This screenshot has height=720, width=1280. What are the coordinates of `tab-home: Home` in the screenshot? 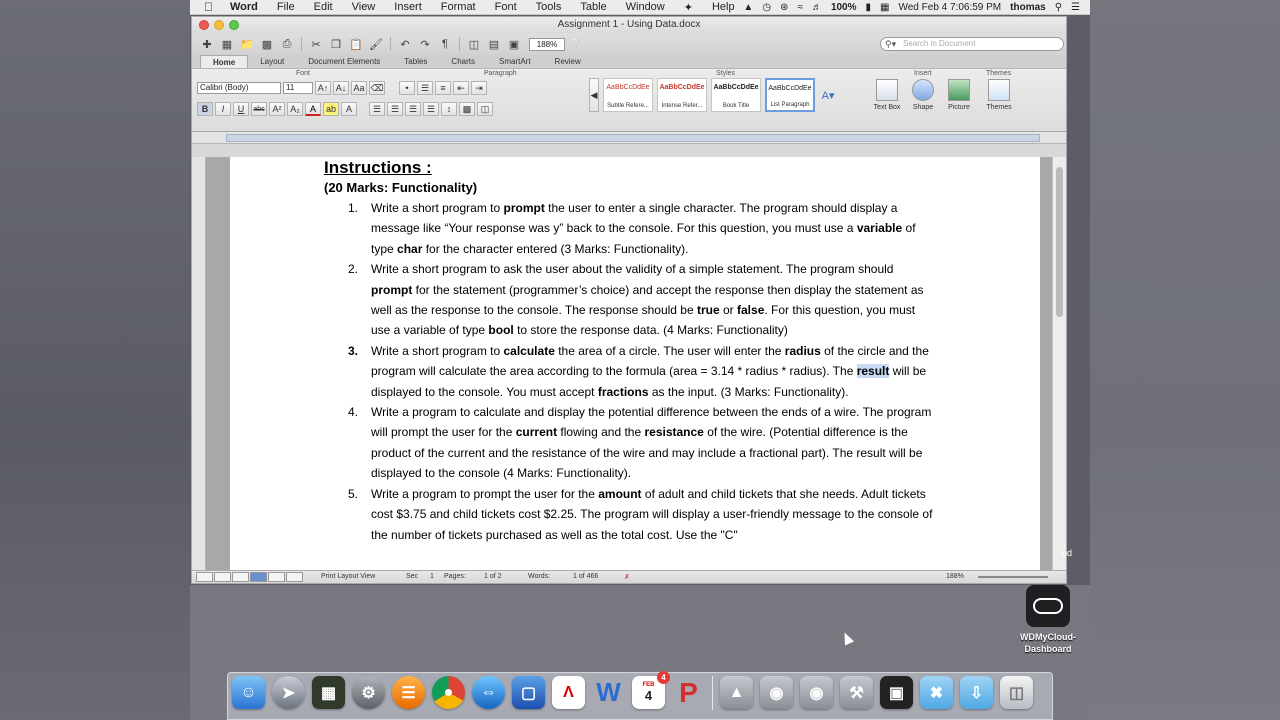 It's located at (224, 61).